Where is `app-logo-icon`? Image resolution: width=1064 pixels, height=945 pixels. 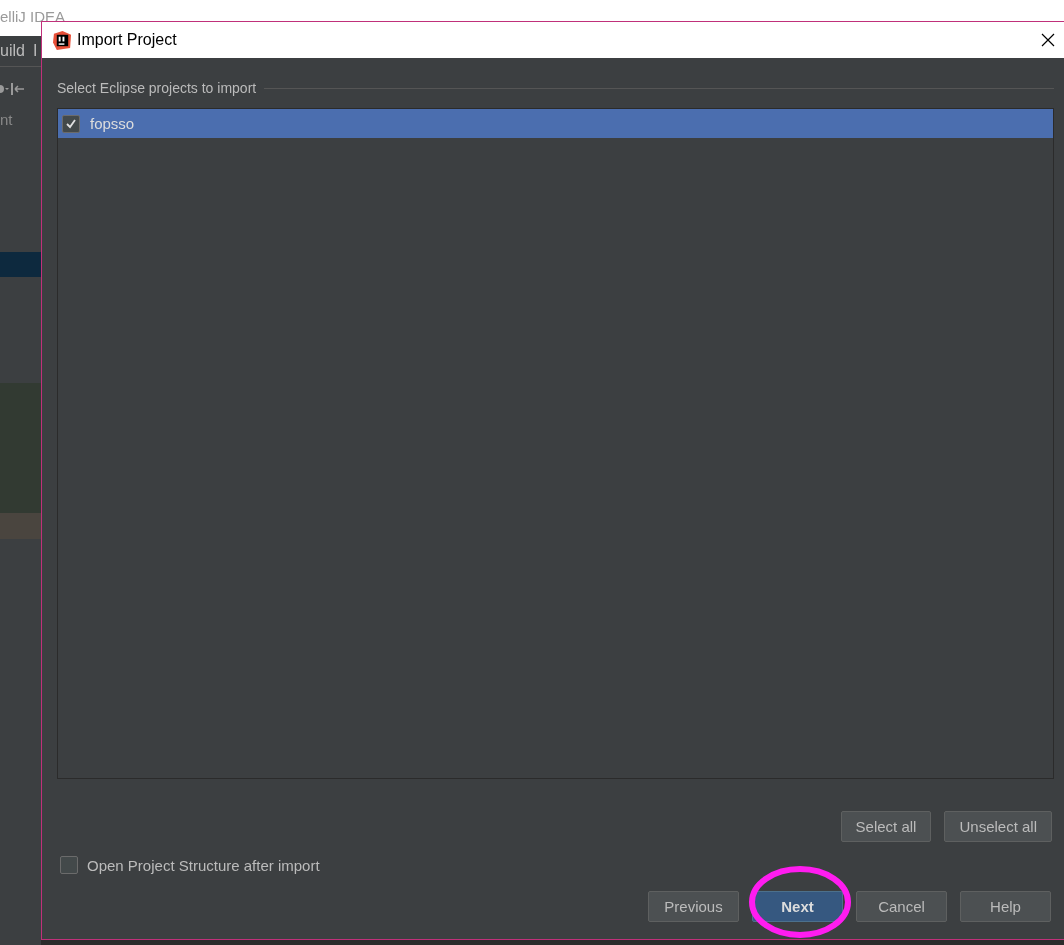
app-logo-icon is located at coordinates (62, 40).